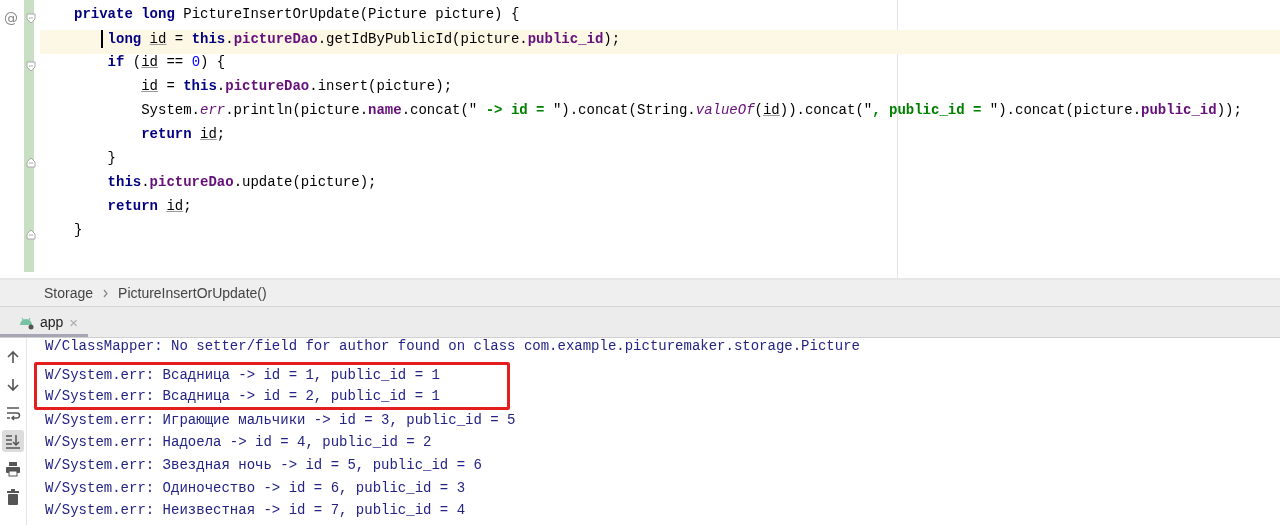 This screenshot has width=1280, height=525. Describe the element at coordinates (44, 322) in the screenshot. I see `run-tab: app ×` at that location.